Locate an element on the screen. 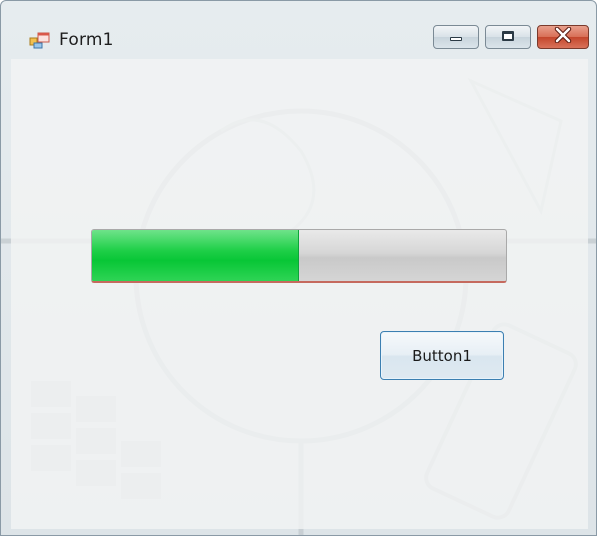 This screenshot has width=597, height=536. close-icon is located at coordinates (563, 36).